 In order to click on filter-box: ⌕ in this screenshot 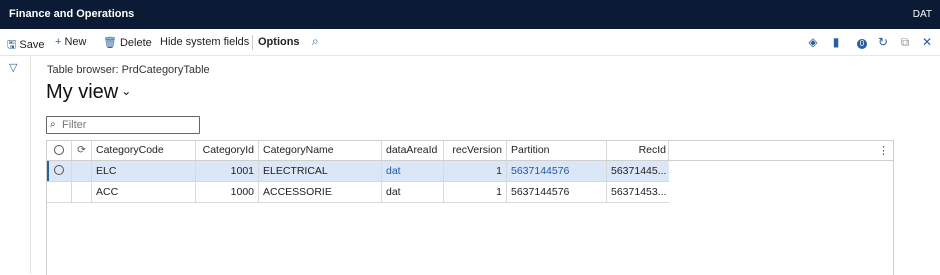, I will do `click(123, 125)`.